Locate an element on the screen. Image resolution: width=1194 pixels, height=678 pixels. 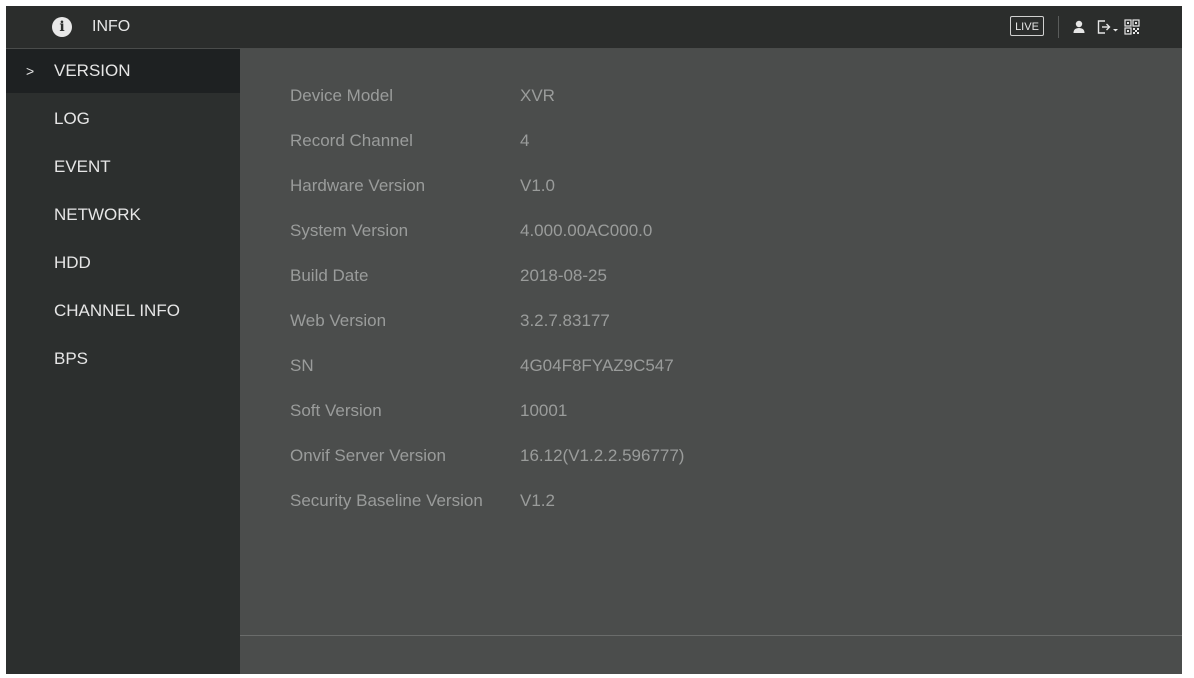
footer-divider is located at coordinates (711, 635).